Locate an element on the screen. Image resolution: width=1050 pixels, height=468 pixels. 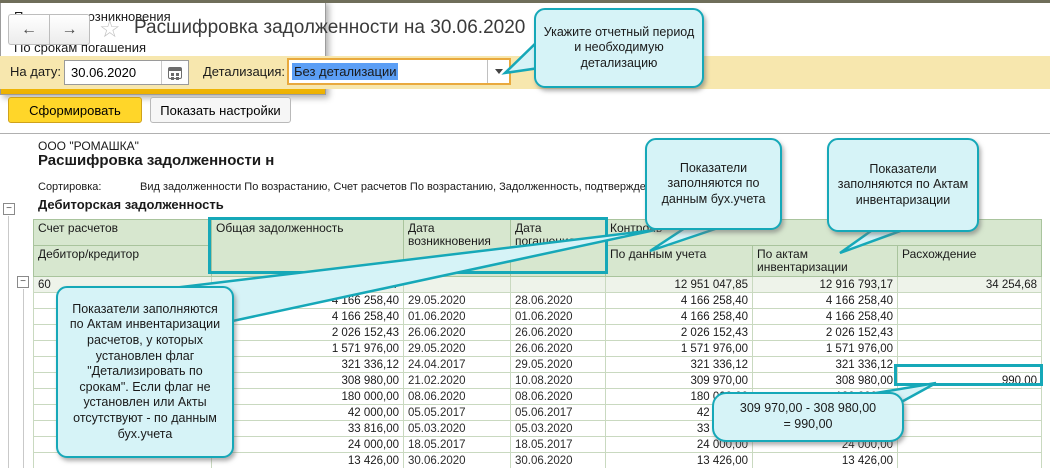
cell-date-due: 01.06.2020 is located at coordinates (558, 316).